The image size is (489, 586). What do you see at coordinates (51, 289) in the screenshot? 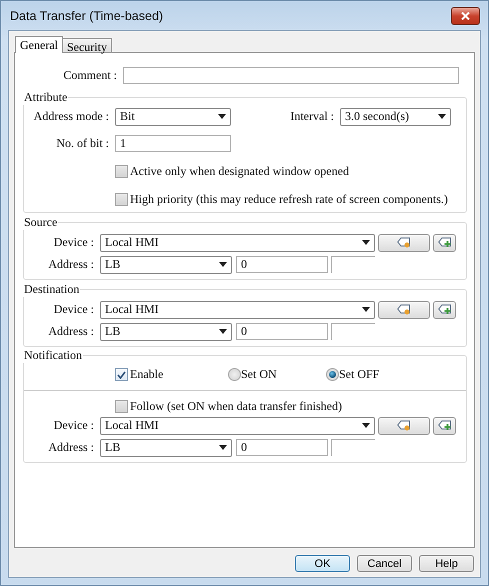
I see `group-title: Destination` at bounding box center [51, 289].